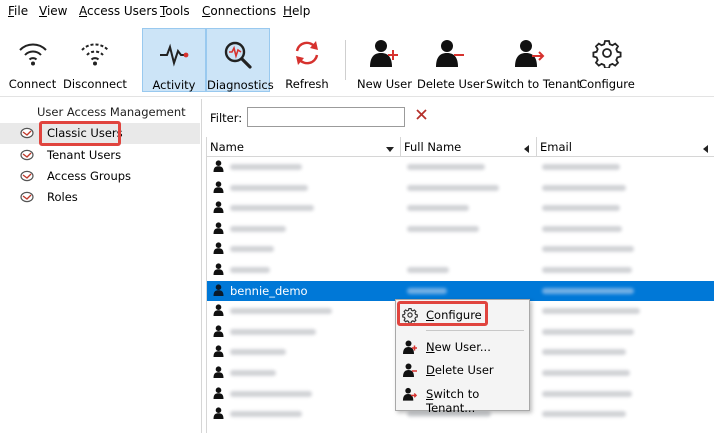 The image size is (714, 433). I want to click on wifi-off-icon, so click(95, 55).